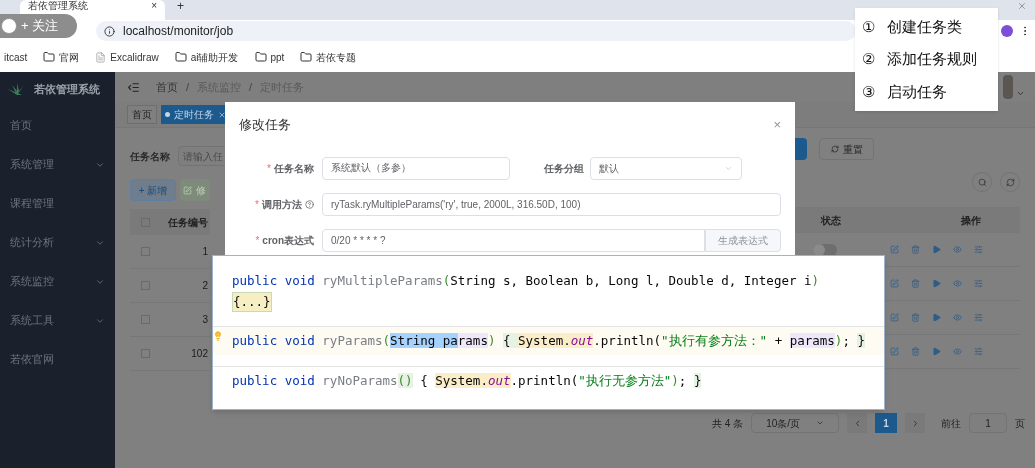 This screenshot has height=468, width=1035. What do you see at coordinates (67, 89) in the screenshot?
I see `app-title: 若依管理系统` at bounding box center [67, 89].